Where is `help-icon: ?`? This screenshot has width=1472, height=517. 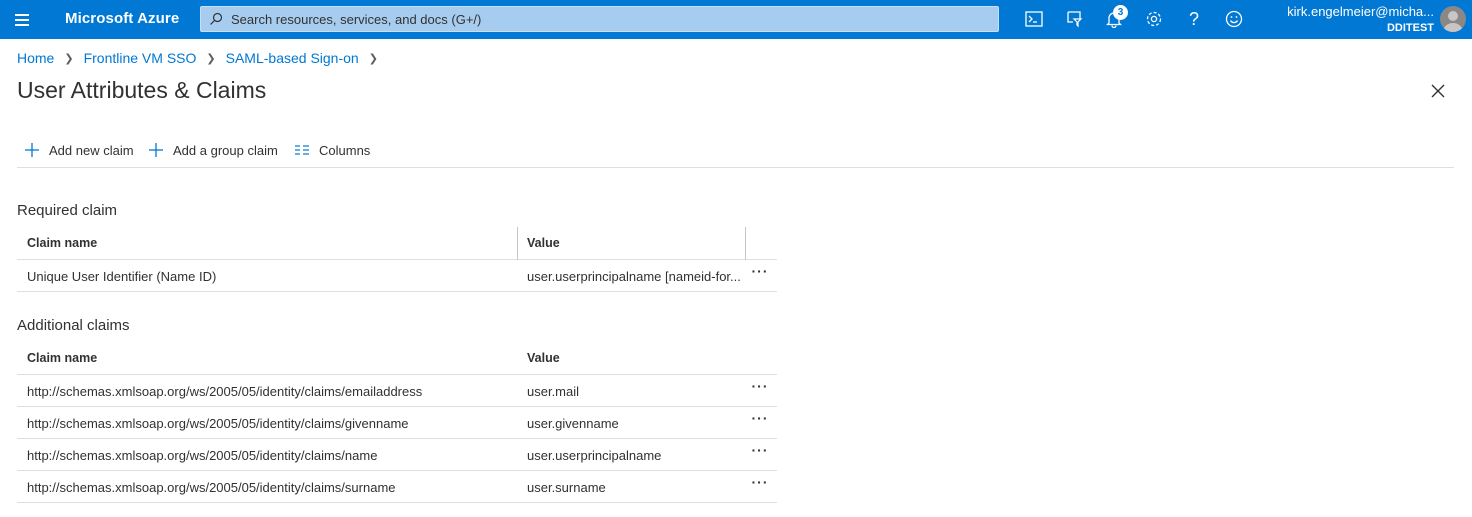
help-icon: ? is located at coordinates (1194, 19).